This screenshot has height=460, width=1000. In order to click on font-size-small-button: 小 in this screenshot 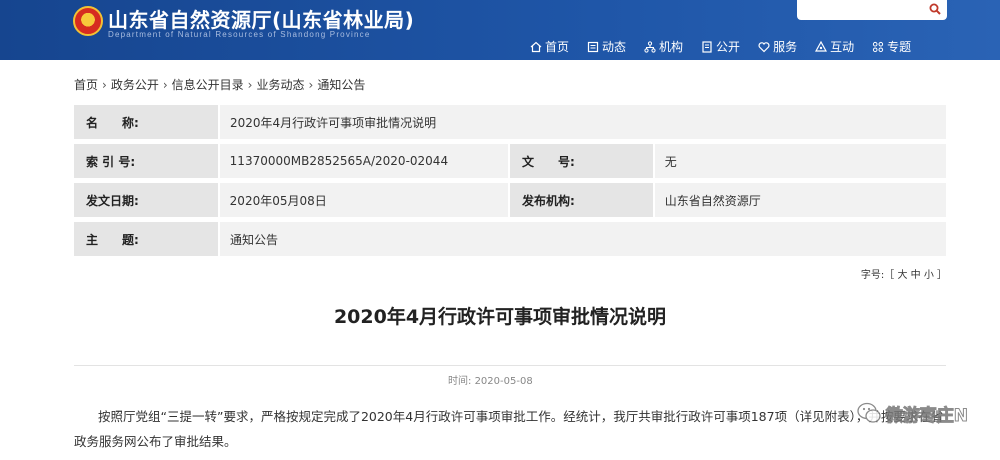, I will do `click(929, 275)`.